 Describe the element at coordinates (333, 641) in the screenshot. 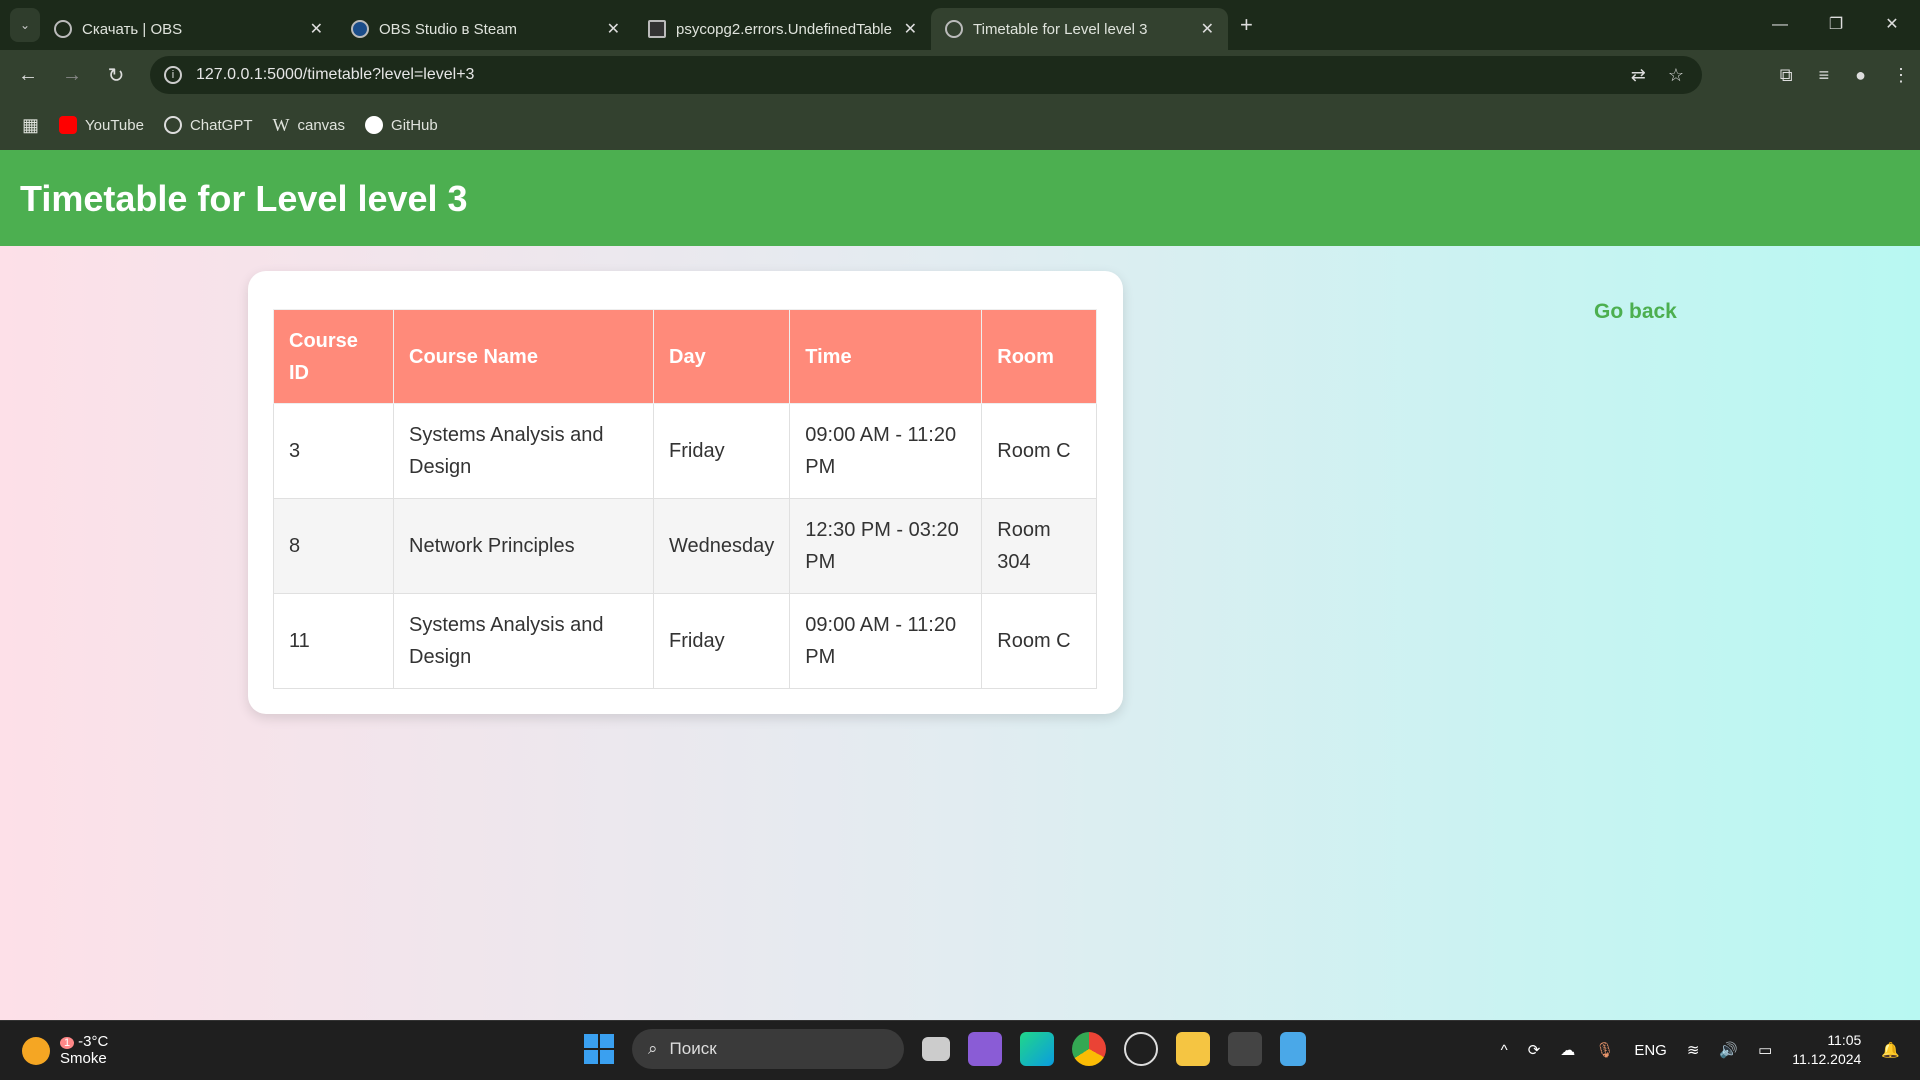

I see `cell-course-id: 11` at that location.